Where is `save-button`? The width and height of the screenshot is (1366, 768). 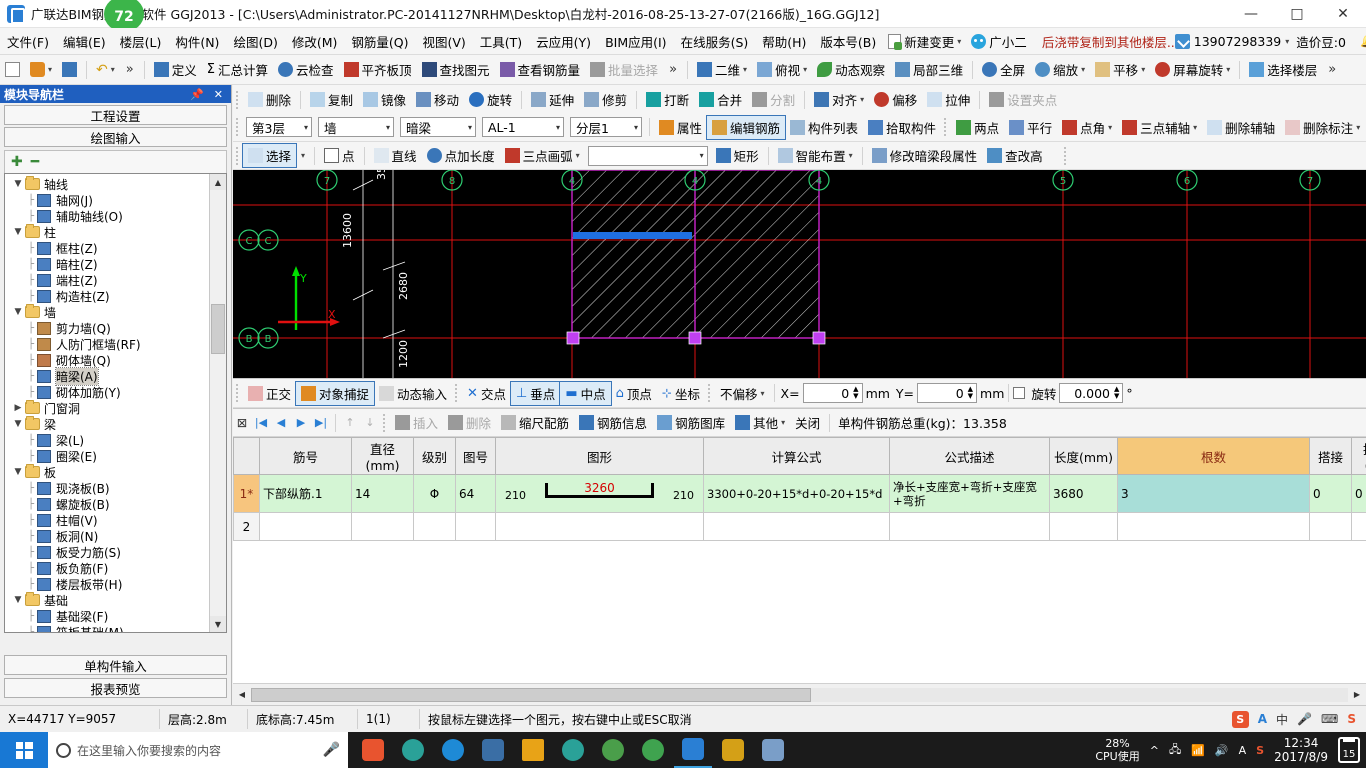 save-button is located at coordinates (69, 69).